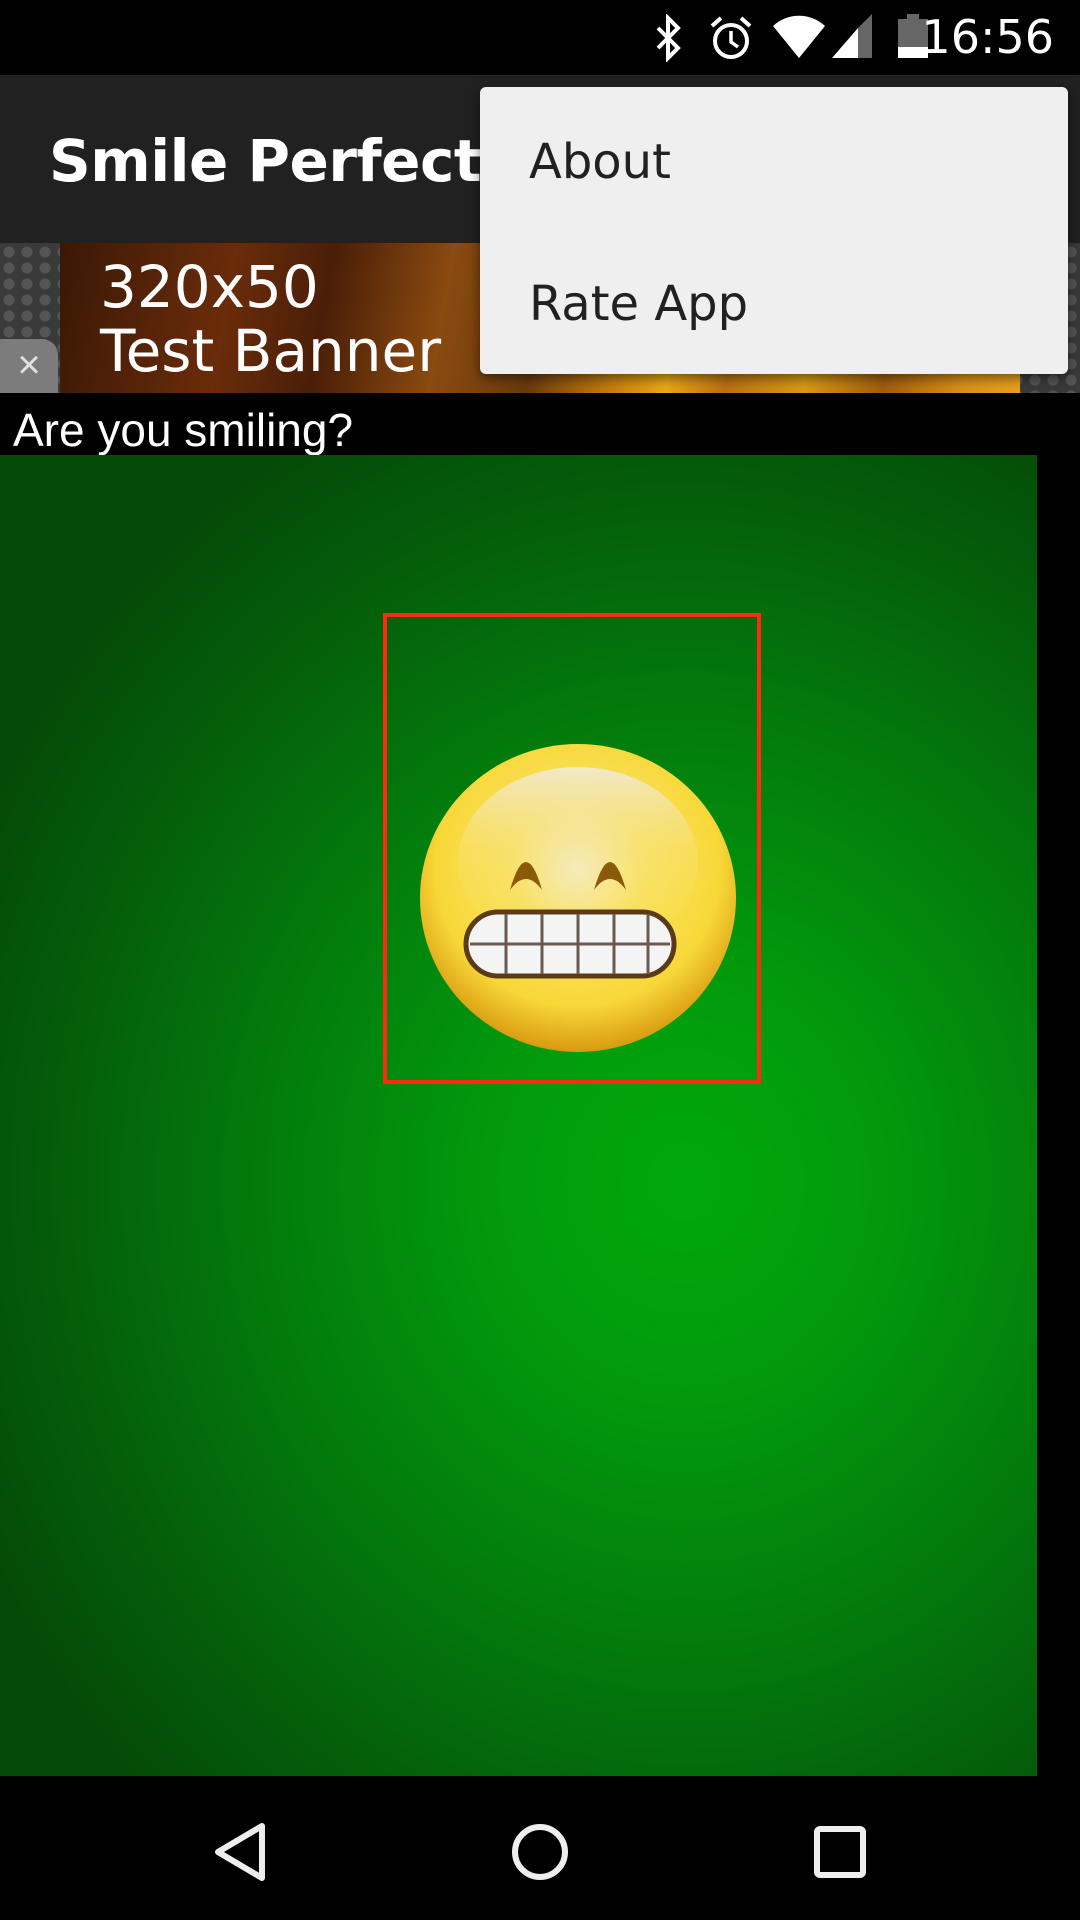 This screenshot has width=1080, height=1920. I want to click on home-button, so click(540, 1852).